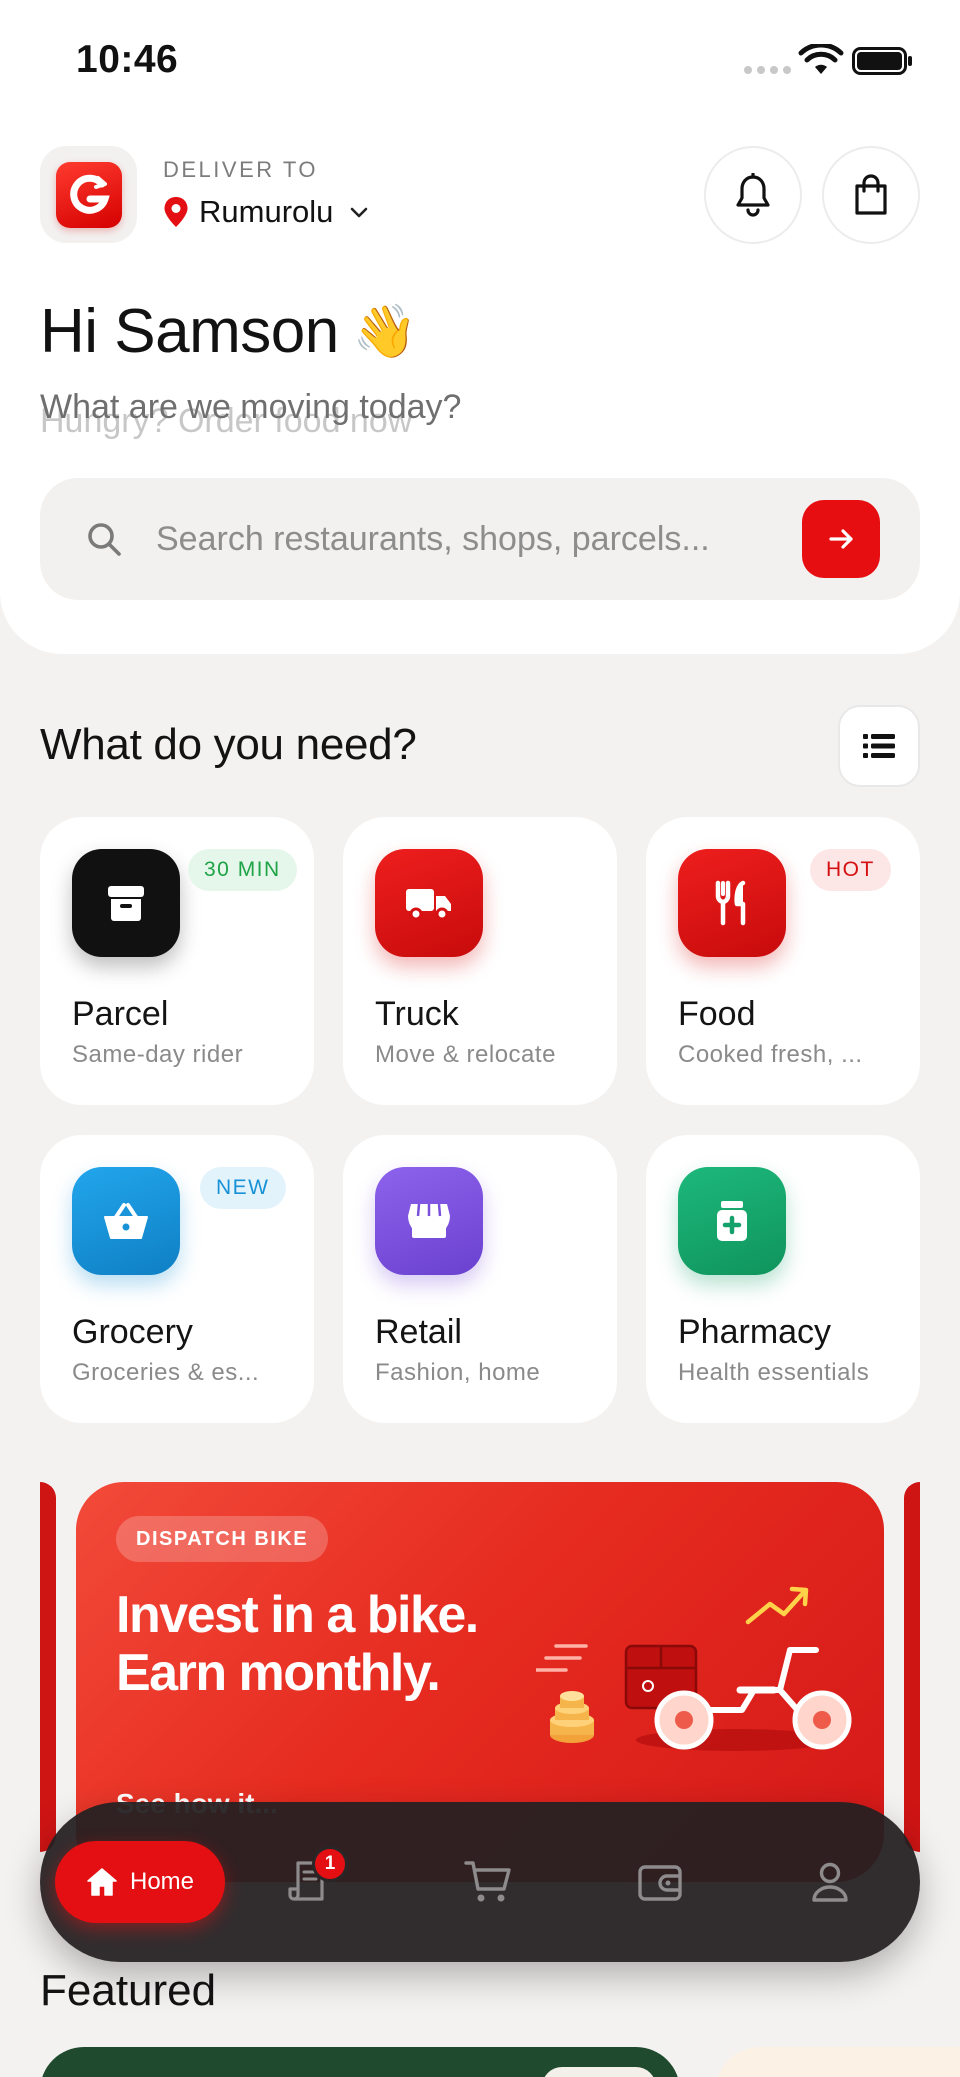  What do you see at coordinates (774, 1372) in the screenshot?
I see `service-desc: Health essentials` at bounding box center [774, 1372].